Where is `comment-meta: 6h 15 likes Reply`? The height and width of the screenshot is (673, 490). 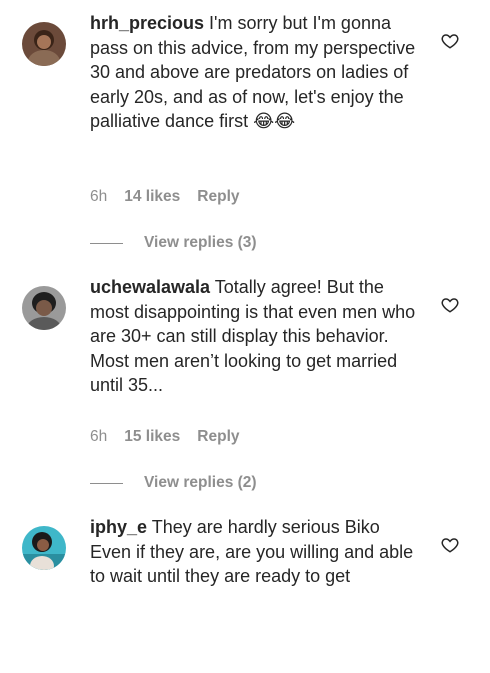
comment-meta: 6h 15 likes Reply is located at coordinates (165, 437).